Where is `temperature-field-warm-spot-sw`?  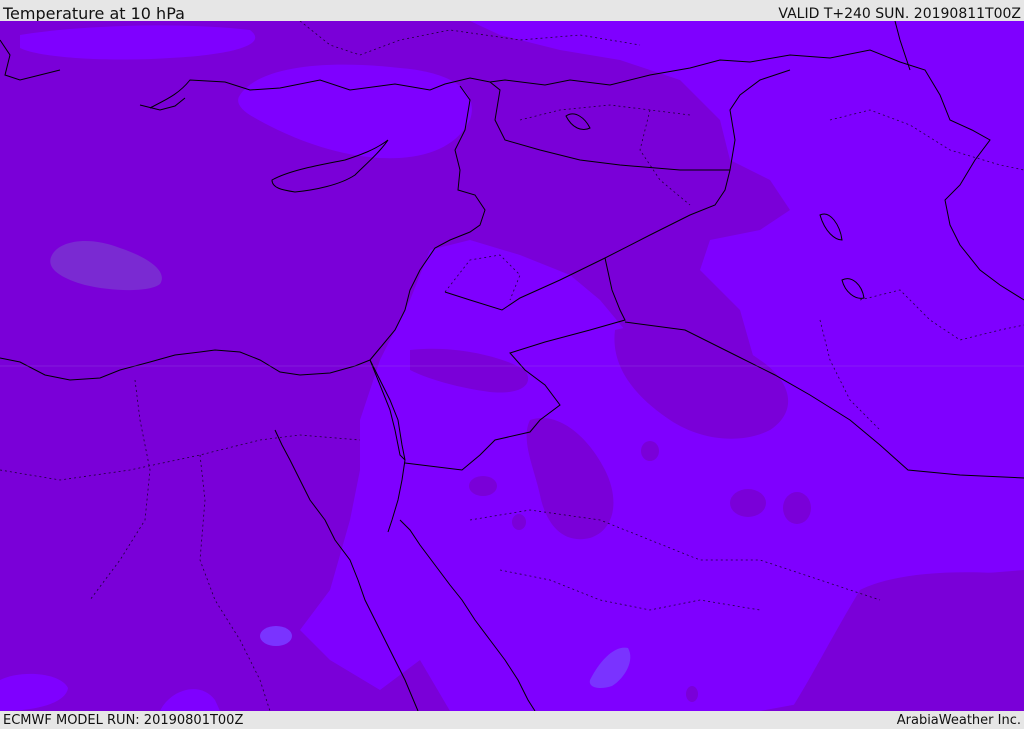
temperature-field-warm-spot-sw is located at coordinates (276, 636).